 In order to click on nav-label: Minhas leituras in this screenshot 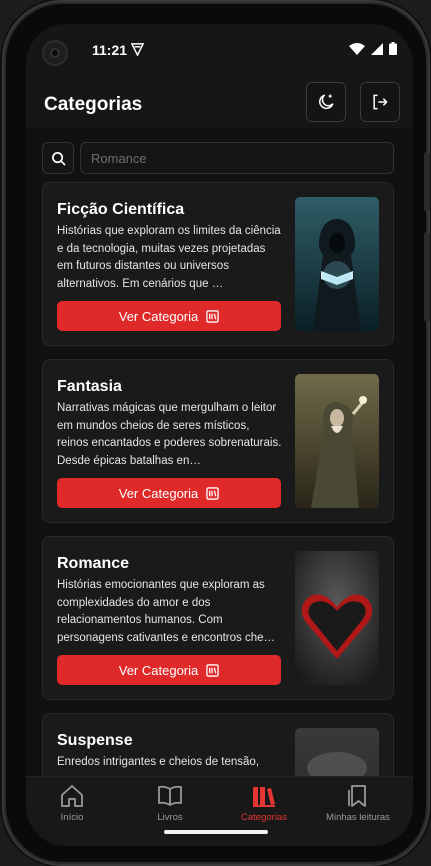, I will do `click(358, 817)`.